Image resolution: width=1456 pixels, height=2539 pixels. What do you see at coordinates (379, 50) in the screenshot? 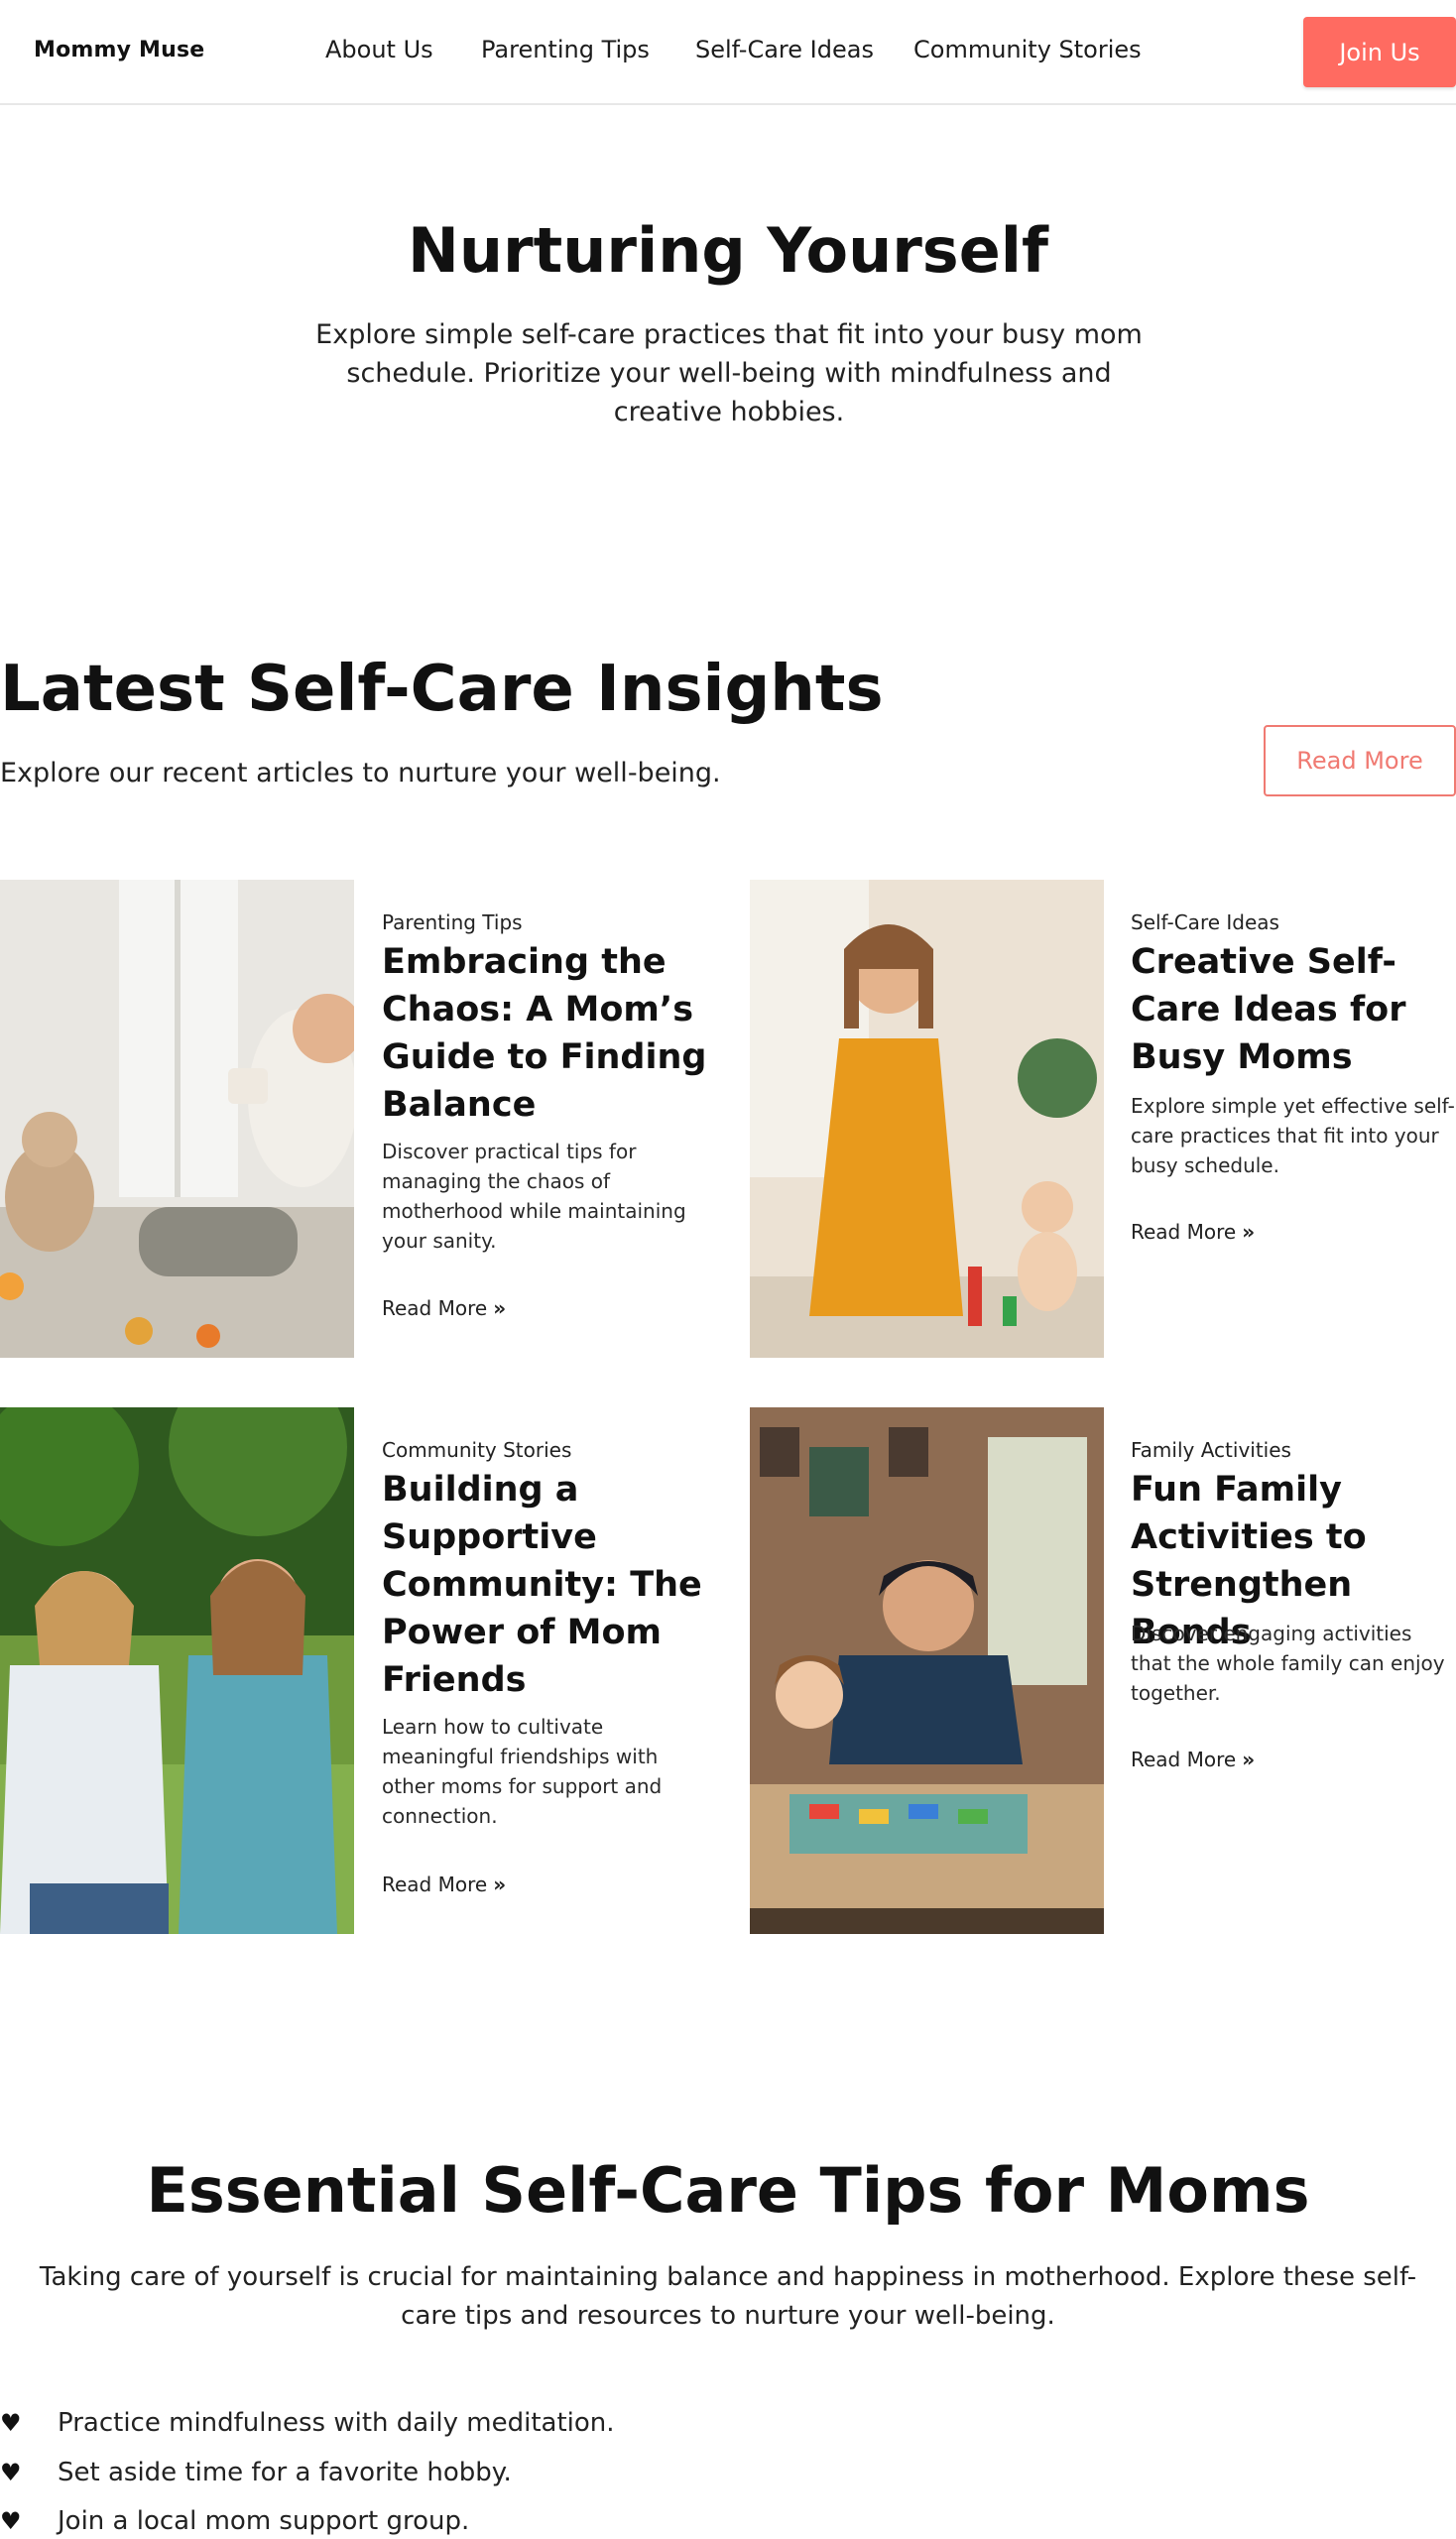
I see `nav-about-us: About Us` at bounding box center [379, 50].